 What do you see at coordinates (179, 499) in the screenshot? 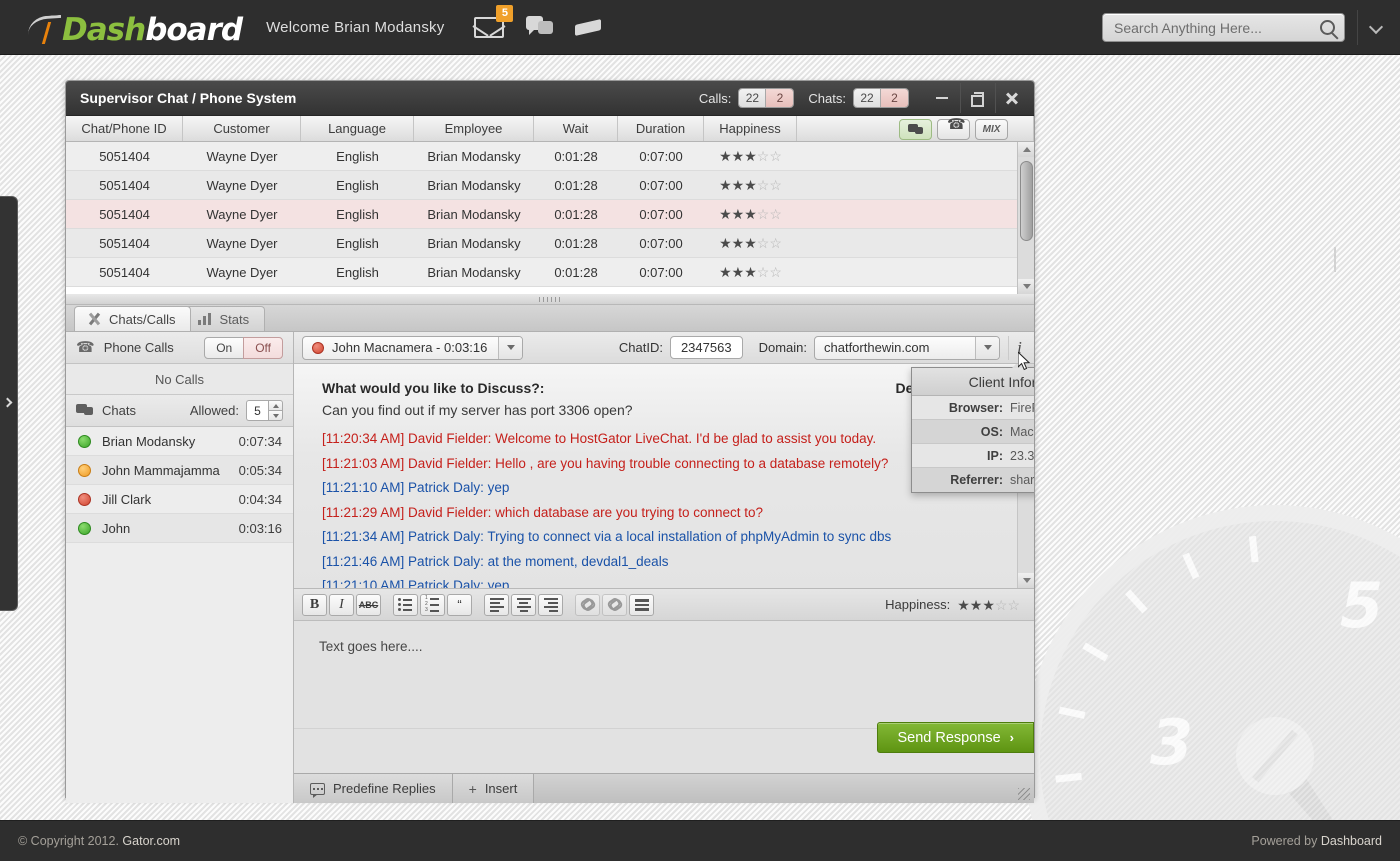
I see `chat-list-item: Jill Clark 0:04:34` at bounding box center [179, 499].